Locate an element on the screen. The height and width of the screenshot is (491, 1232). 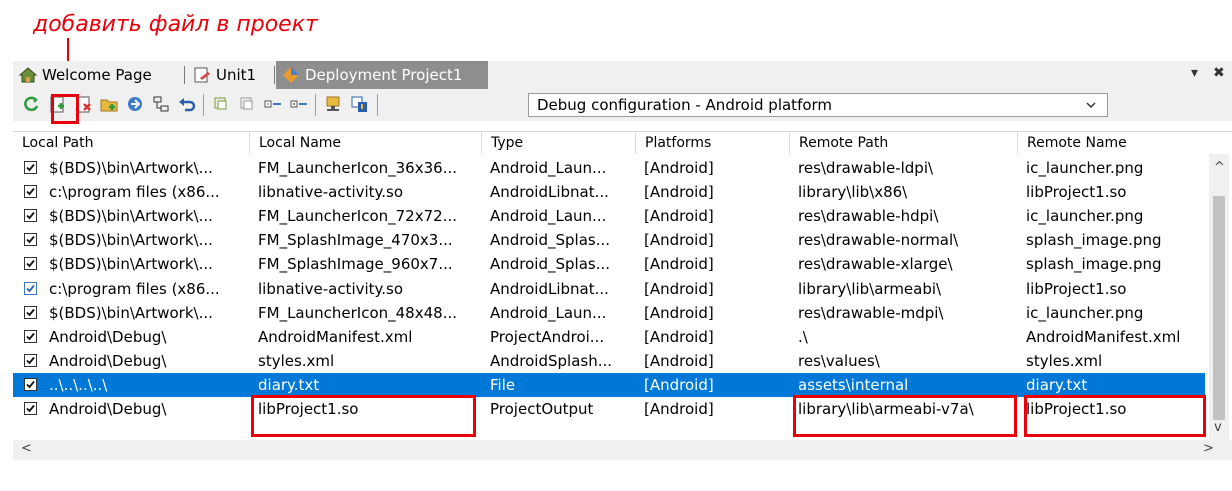
deployment-diamond-icon is located at coordinates (291, 75).